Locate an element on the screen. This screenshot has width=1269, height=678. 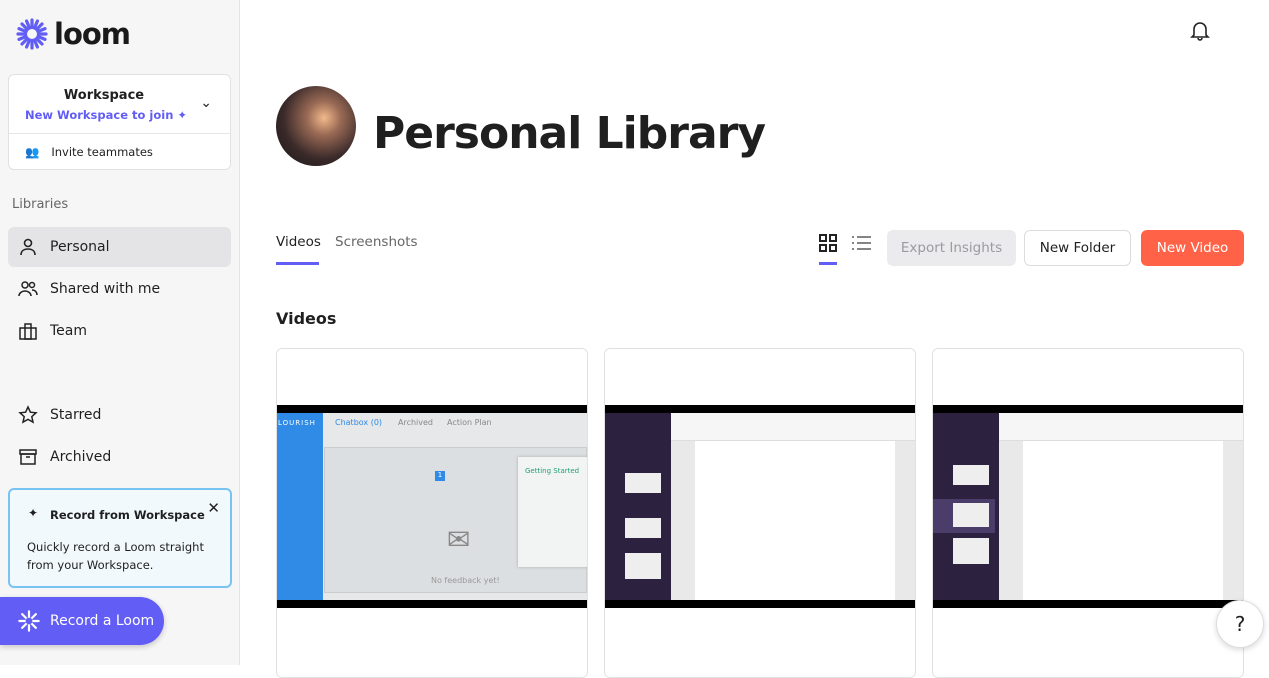
sidebar-item-starred: Starred is located at coordinates (119, 415).